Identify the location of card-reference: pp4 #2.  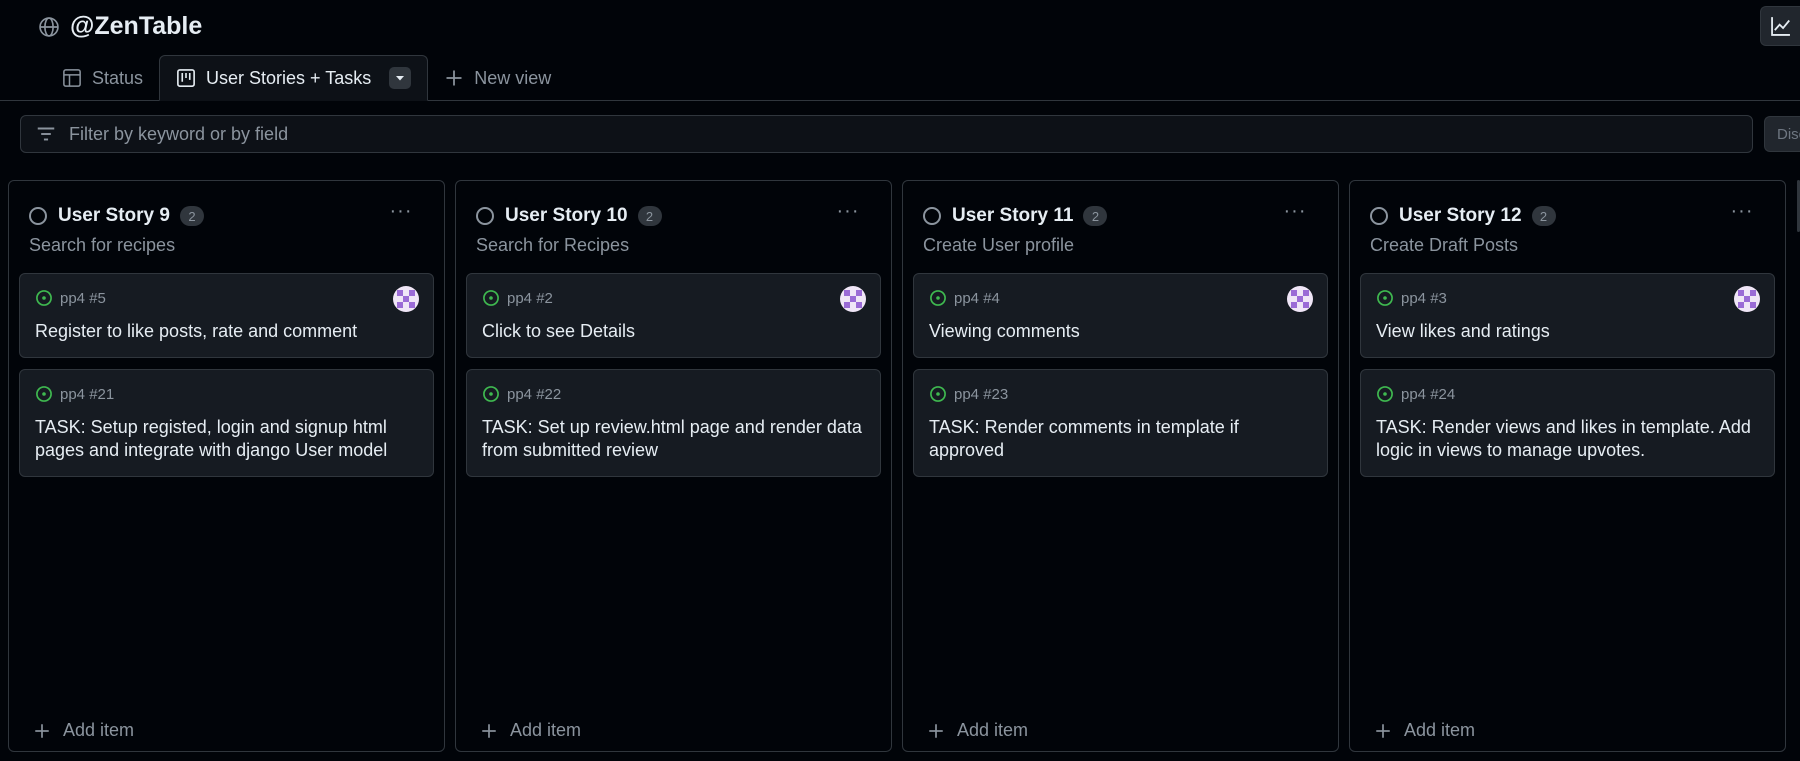
(530, 298).